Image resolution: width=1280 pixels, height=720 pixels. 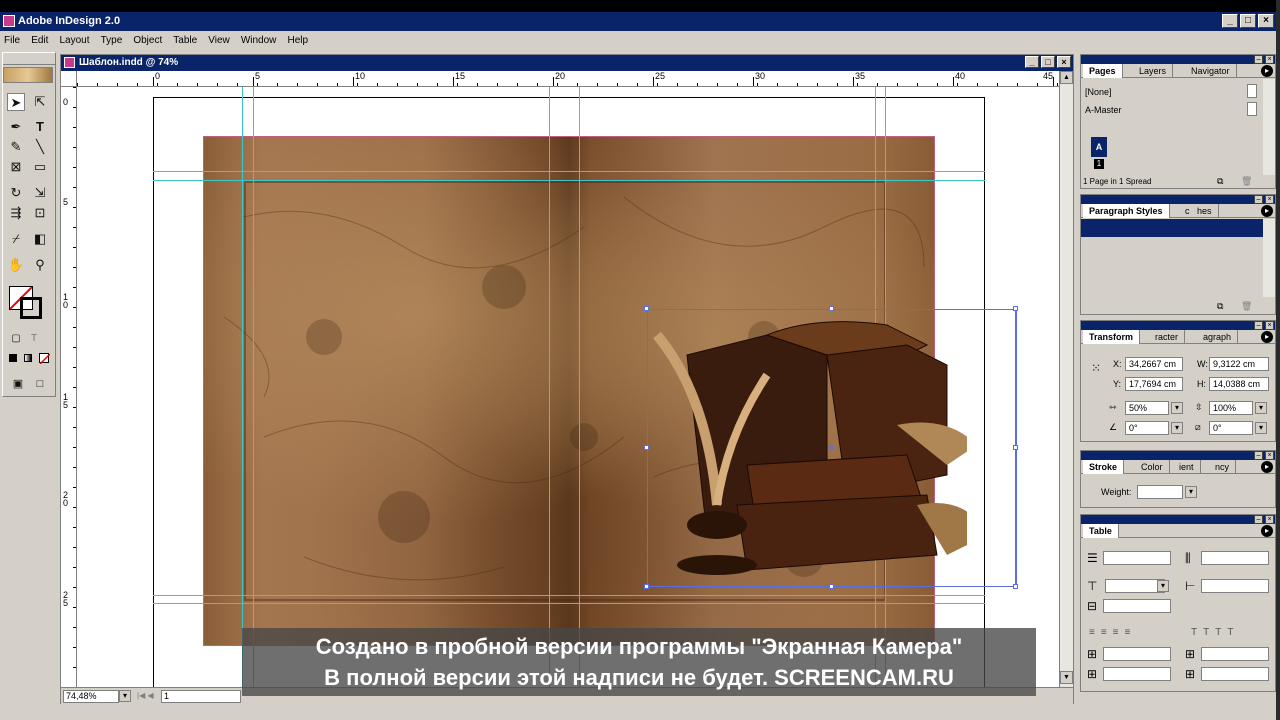 I want to click on free-transform-tool-icon: ⊡, so click(x=40, y=213).